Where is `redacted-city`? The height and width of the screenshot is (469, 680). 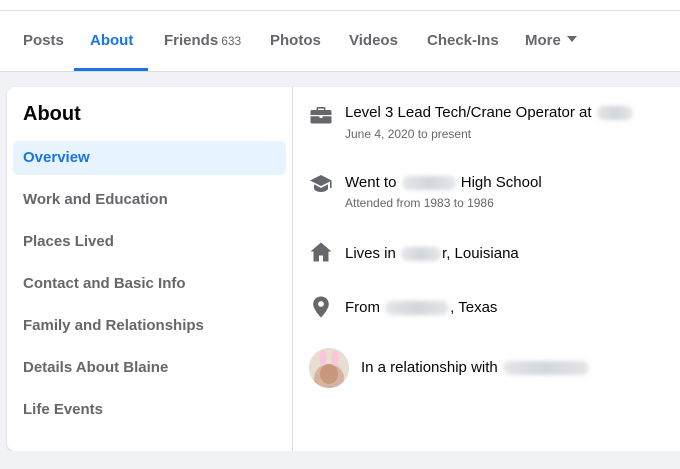
redacted-city is located at coordinates (421, 254).